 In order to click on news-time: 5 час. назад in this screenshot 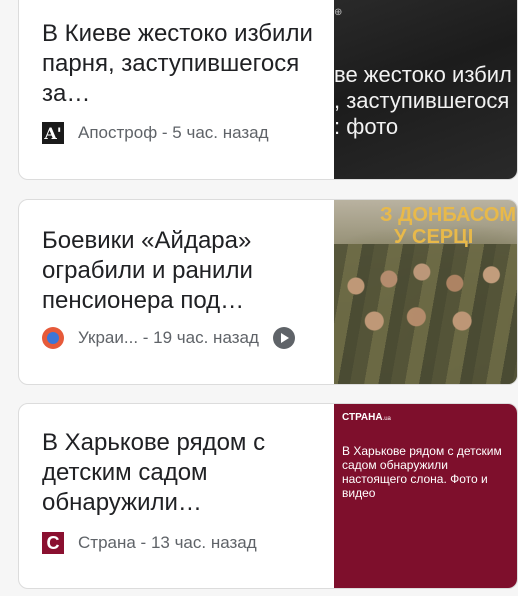, I will do `click(220, 132)`.